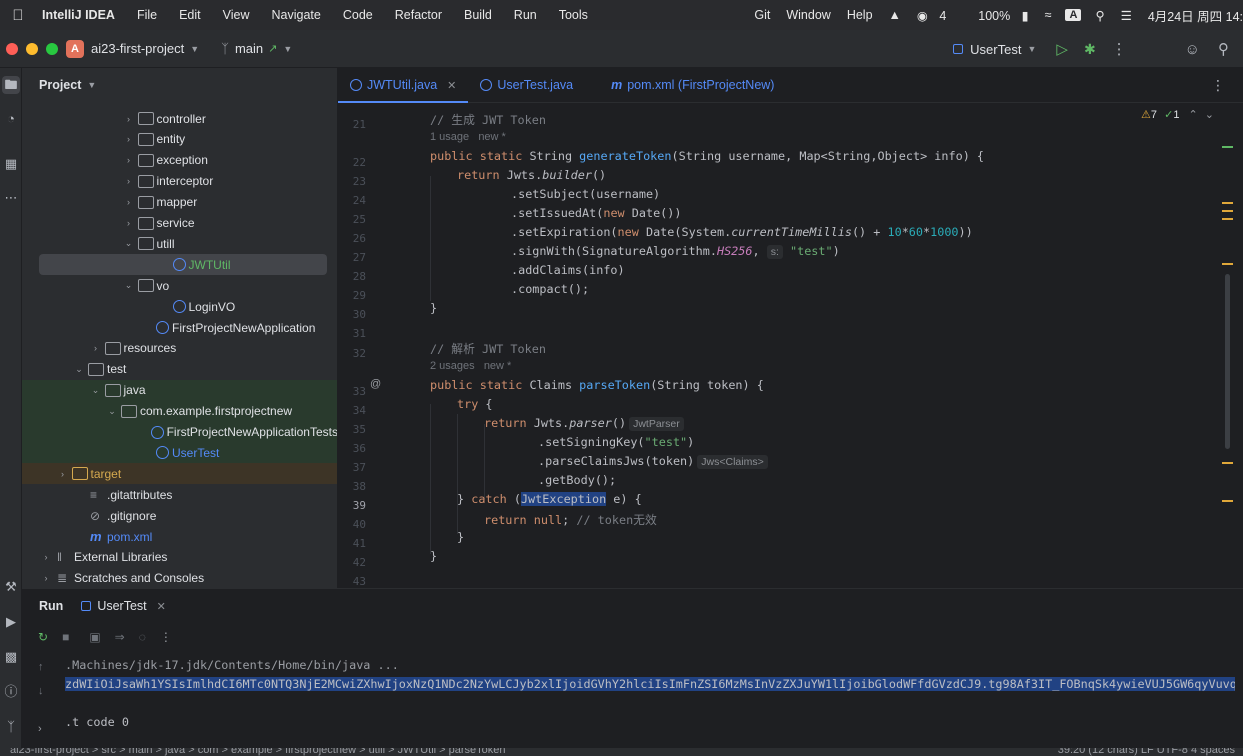  Describe the element at coordinates (256, 48) in the screenshot. I see `branch-switcher: ᛉ main ↗ ▼` at that location.